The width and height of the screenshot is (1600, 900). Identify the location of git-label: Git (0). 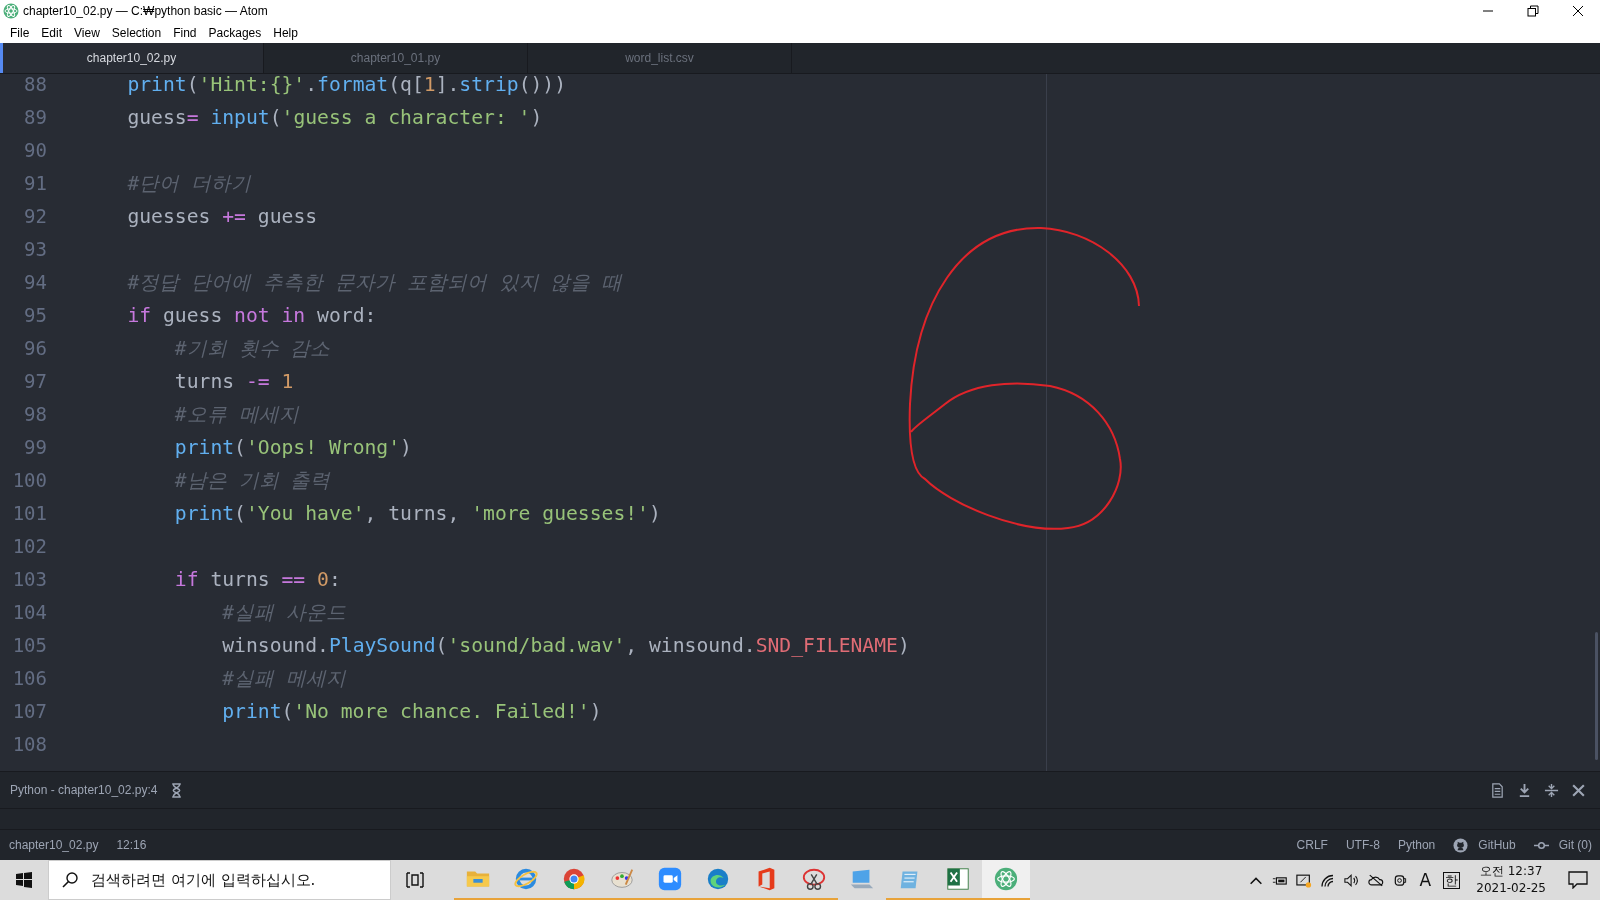
(1575, 845).